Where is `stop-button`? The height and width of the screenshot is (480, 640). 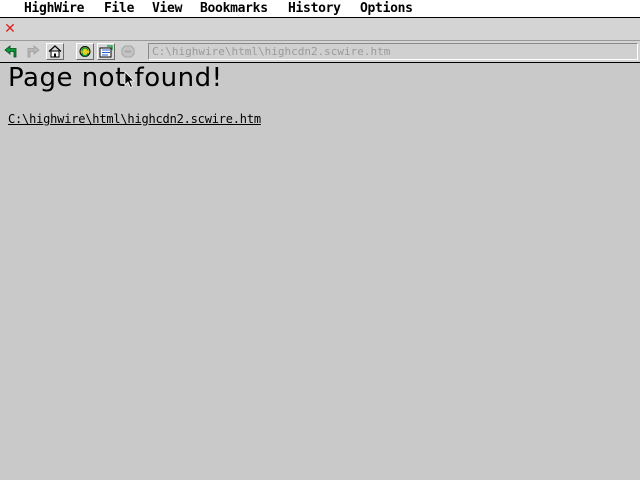
stop-button is located at coordinates (128, 51).